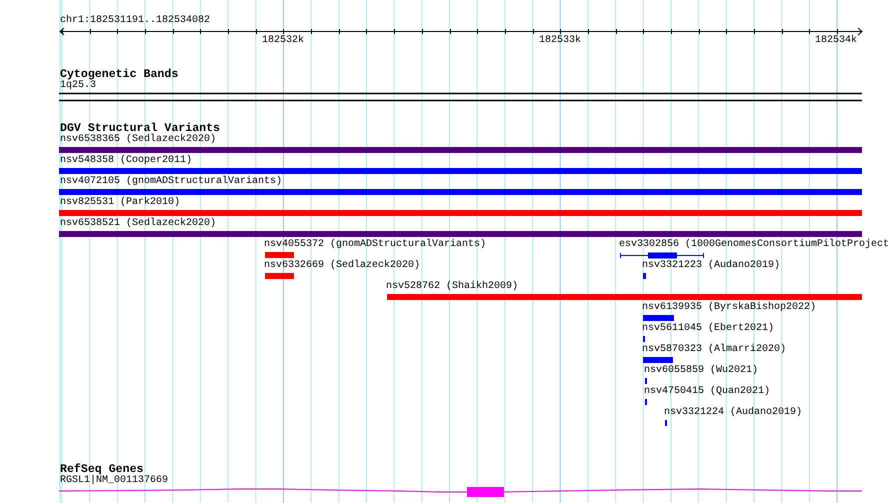 The image size is (890, 503). What do you see at coordinates (114, 481) in the screenshot?
I see `gene-label: RGSL1|NM_001137669` at bounding box center [114, 481].